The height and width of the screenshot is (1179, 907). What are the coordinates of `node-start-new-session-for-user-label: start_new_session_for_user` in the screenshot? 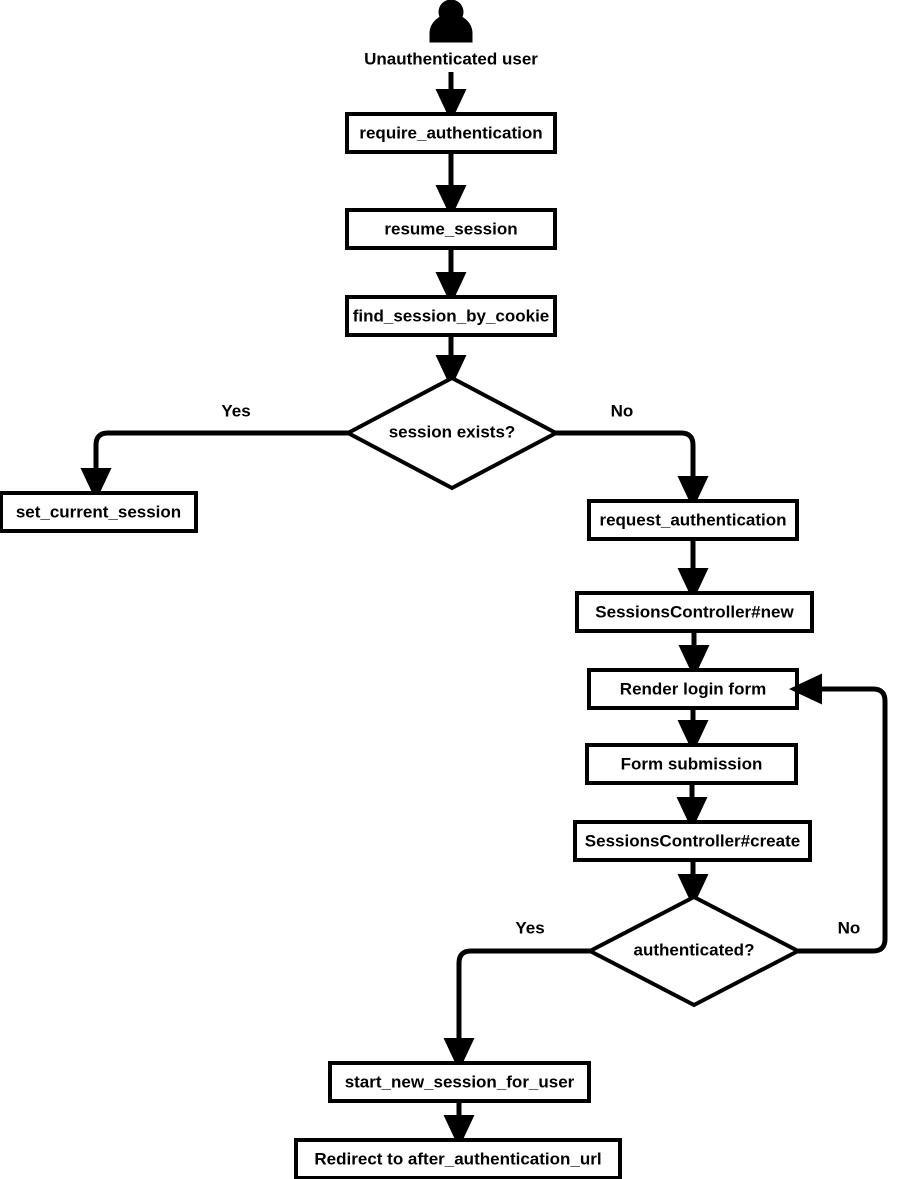 It's located at (460, 1081).